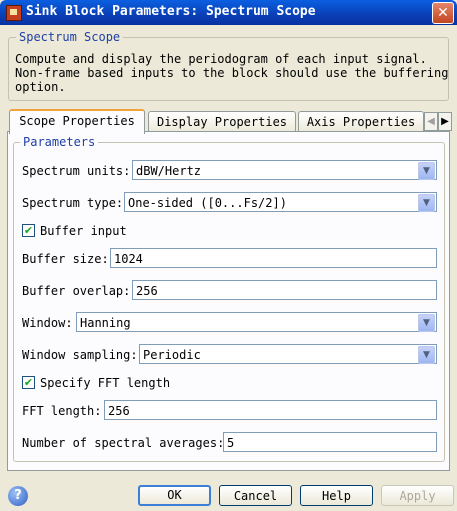  What do you see at coordinates (70, 37) in the screenshot?
I see `block-name-legend: Spectrum Scope` at bounding box center [70, 37].